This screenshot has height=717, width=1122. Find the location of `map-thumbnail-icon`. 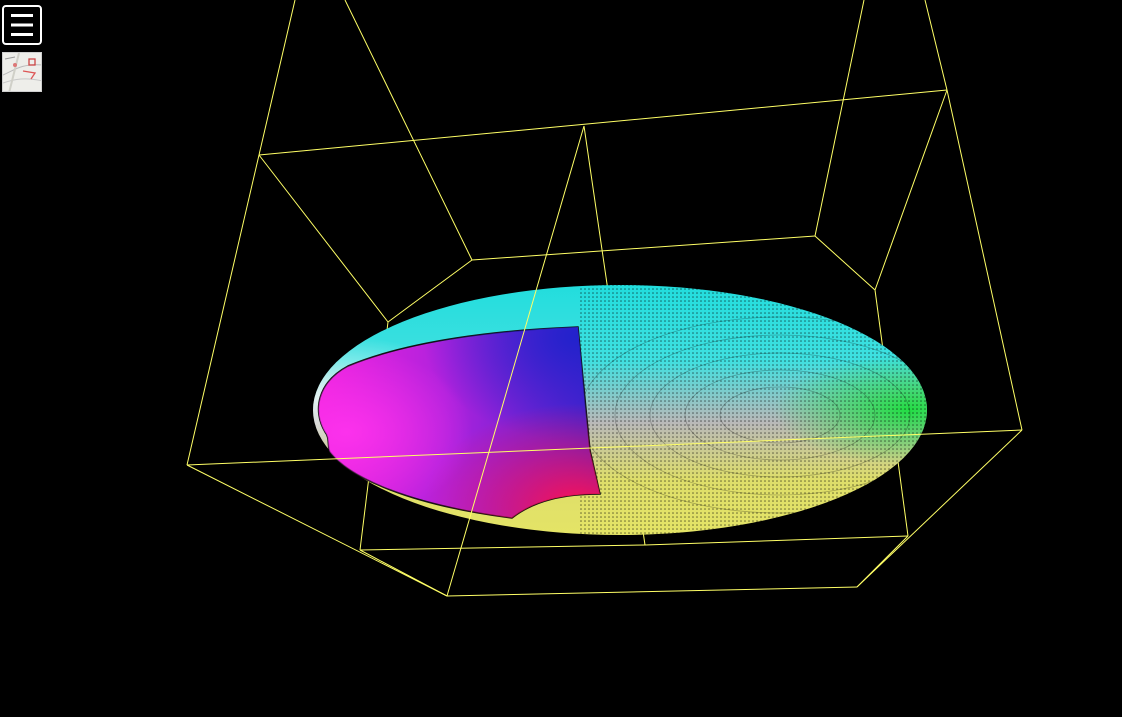

map-thumbnail-icon is located at coordinates (22, 72).